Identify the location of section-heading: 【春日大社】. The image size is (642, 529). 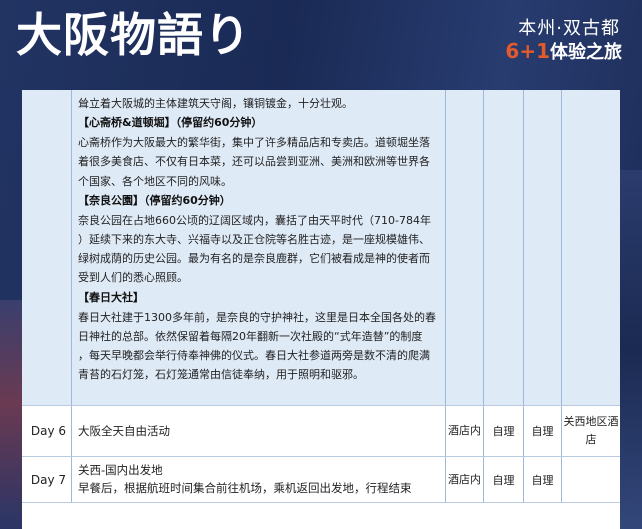
(111, 297).